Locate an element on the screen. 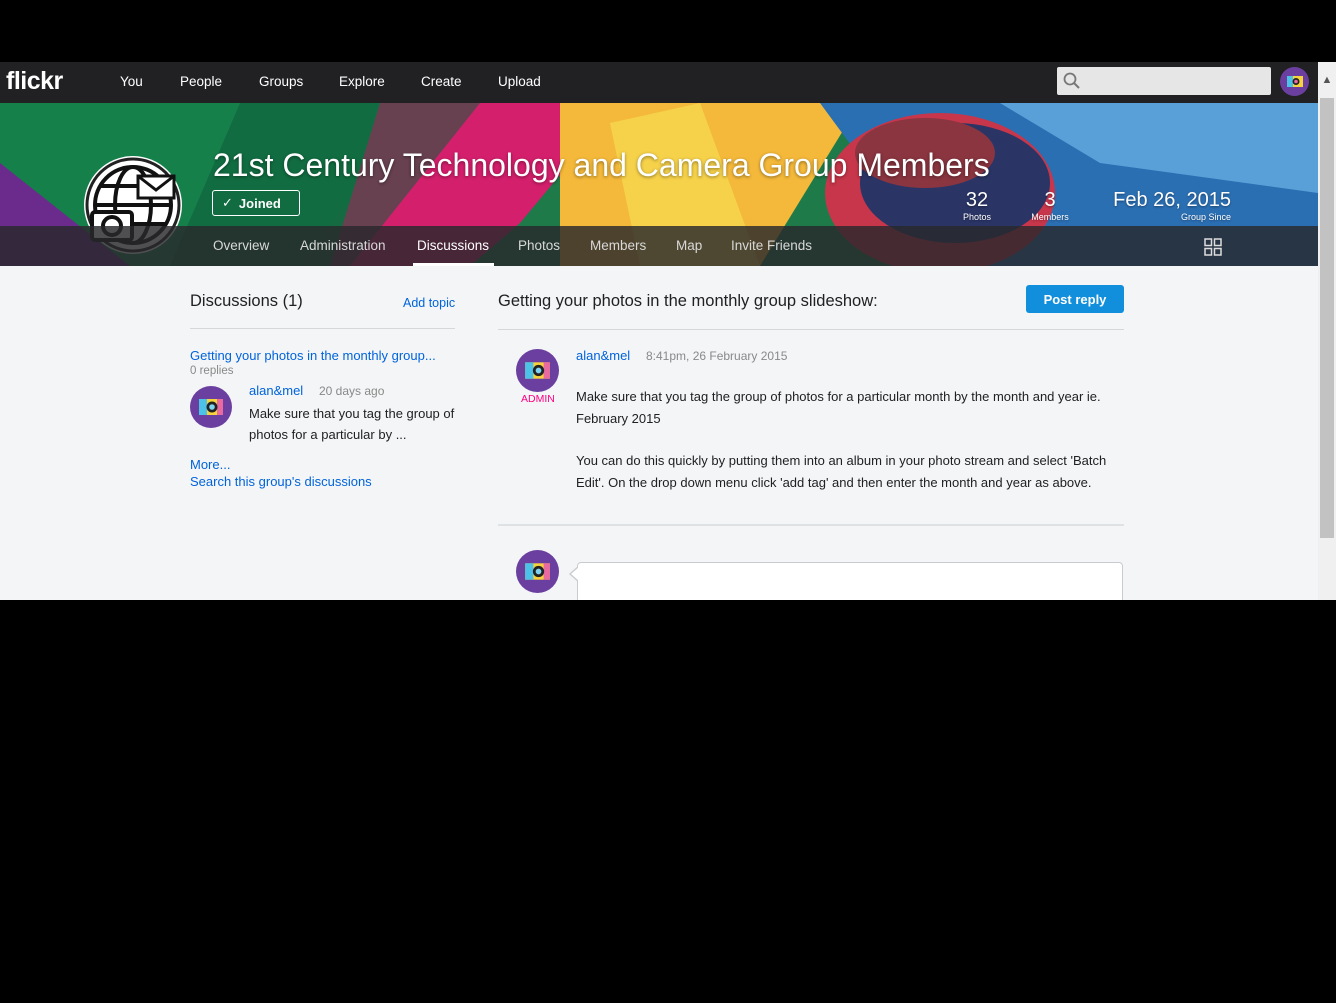  tab-members: Members is located at coordinates (618, 245).